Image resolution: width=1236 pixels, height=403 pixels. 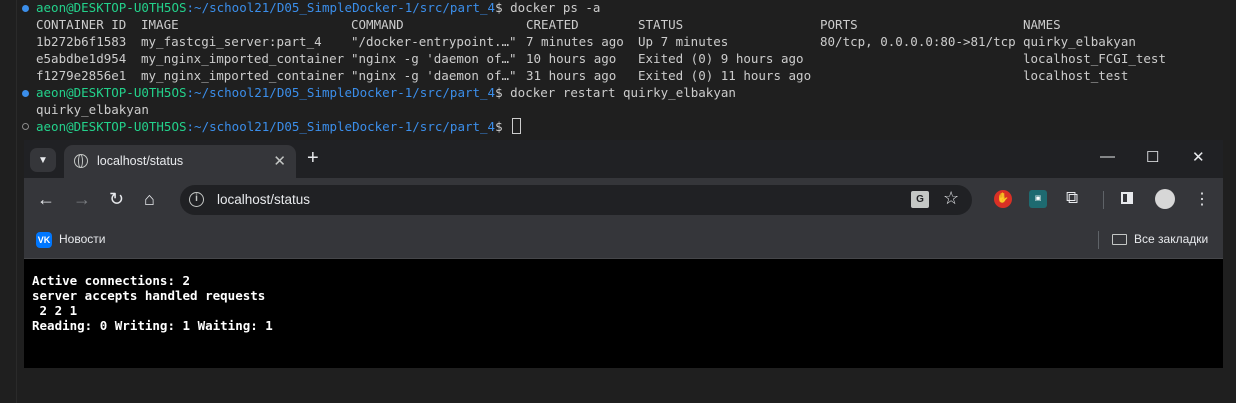 I want to click on bookmark-news: Новости, so click(x=82, y=239).